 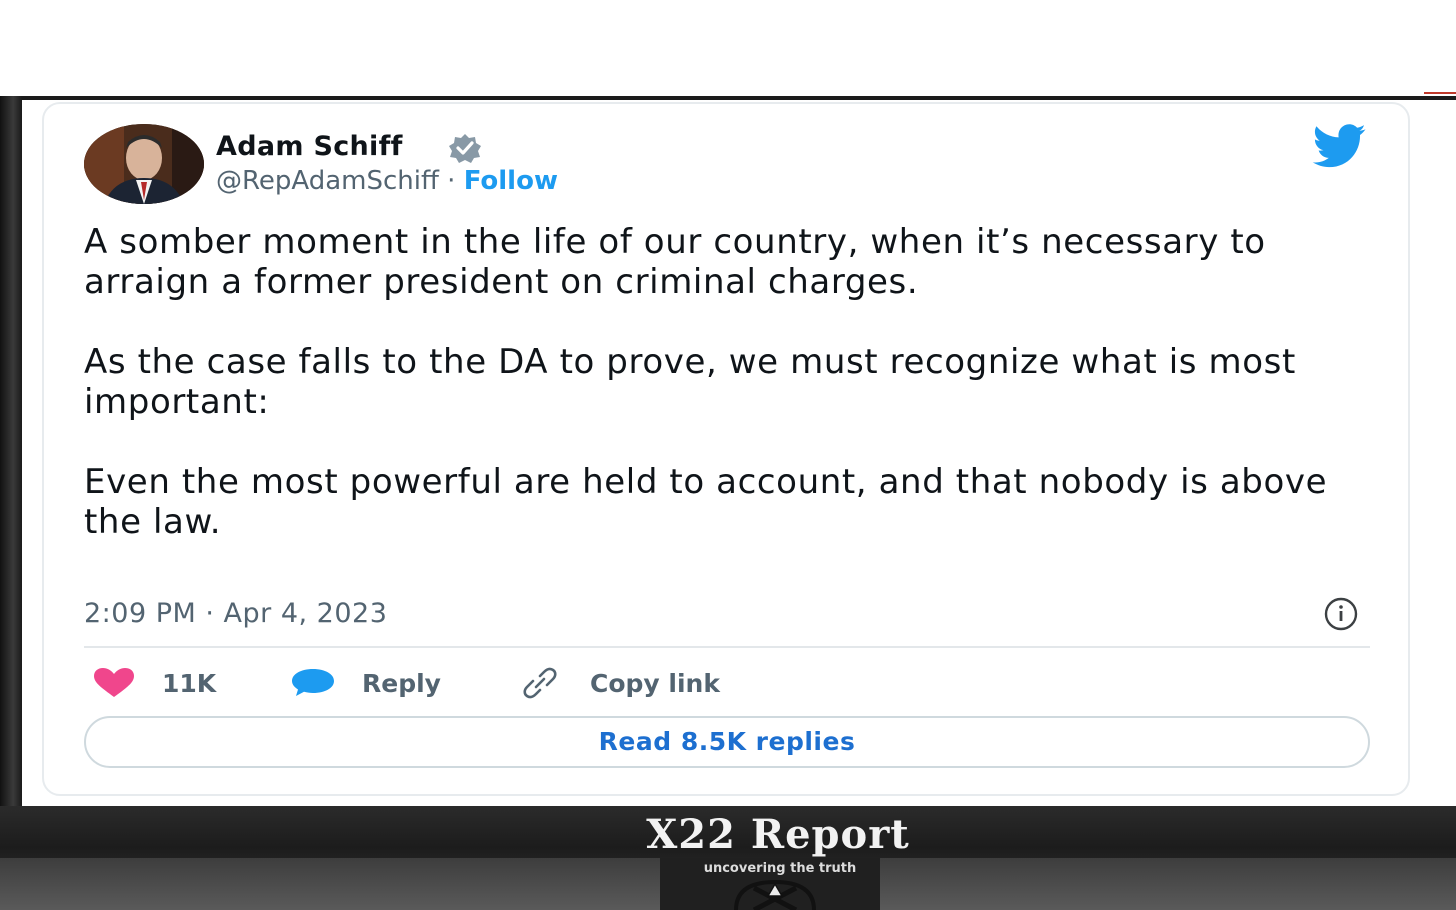 I want to click on author-name: Adam Schiff, so click(x=309, y=147).